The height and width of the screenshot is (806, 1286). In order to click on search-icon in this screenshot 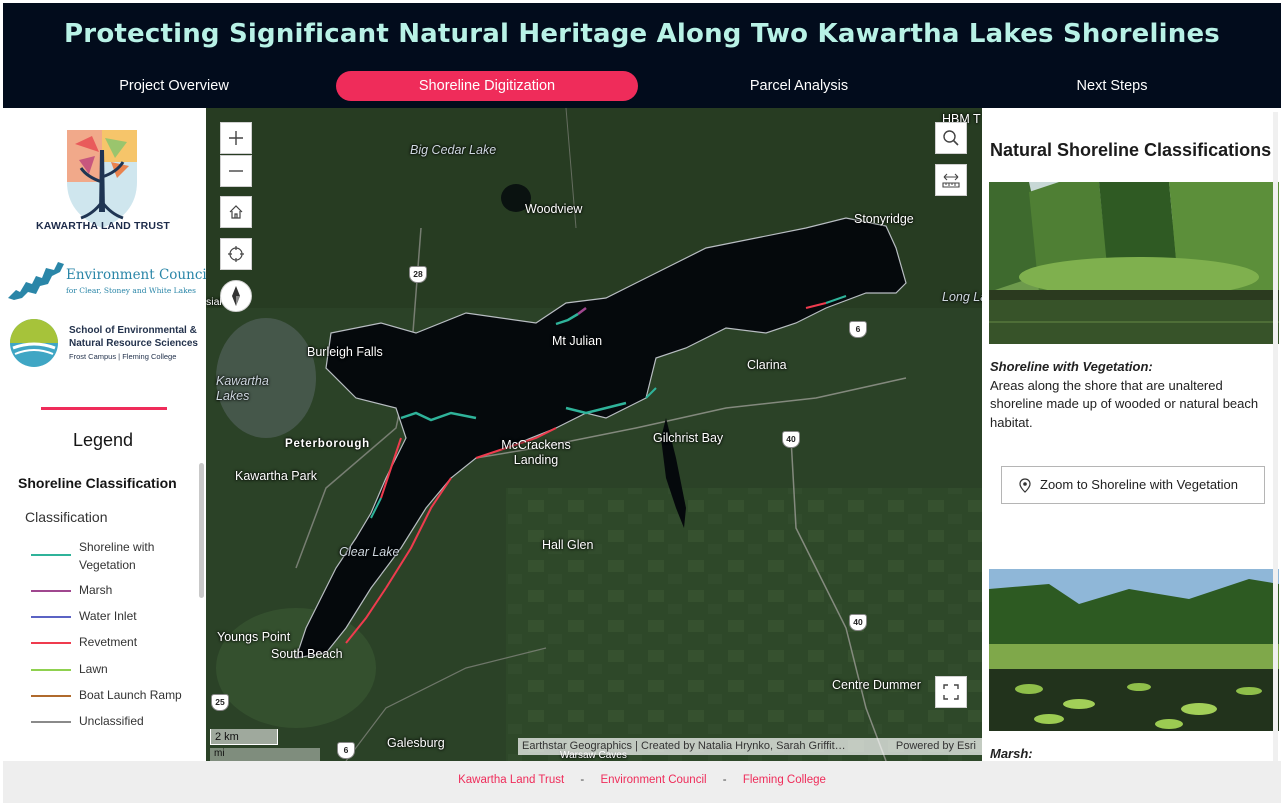, I will do `click(951, 138)`.